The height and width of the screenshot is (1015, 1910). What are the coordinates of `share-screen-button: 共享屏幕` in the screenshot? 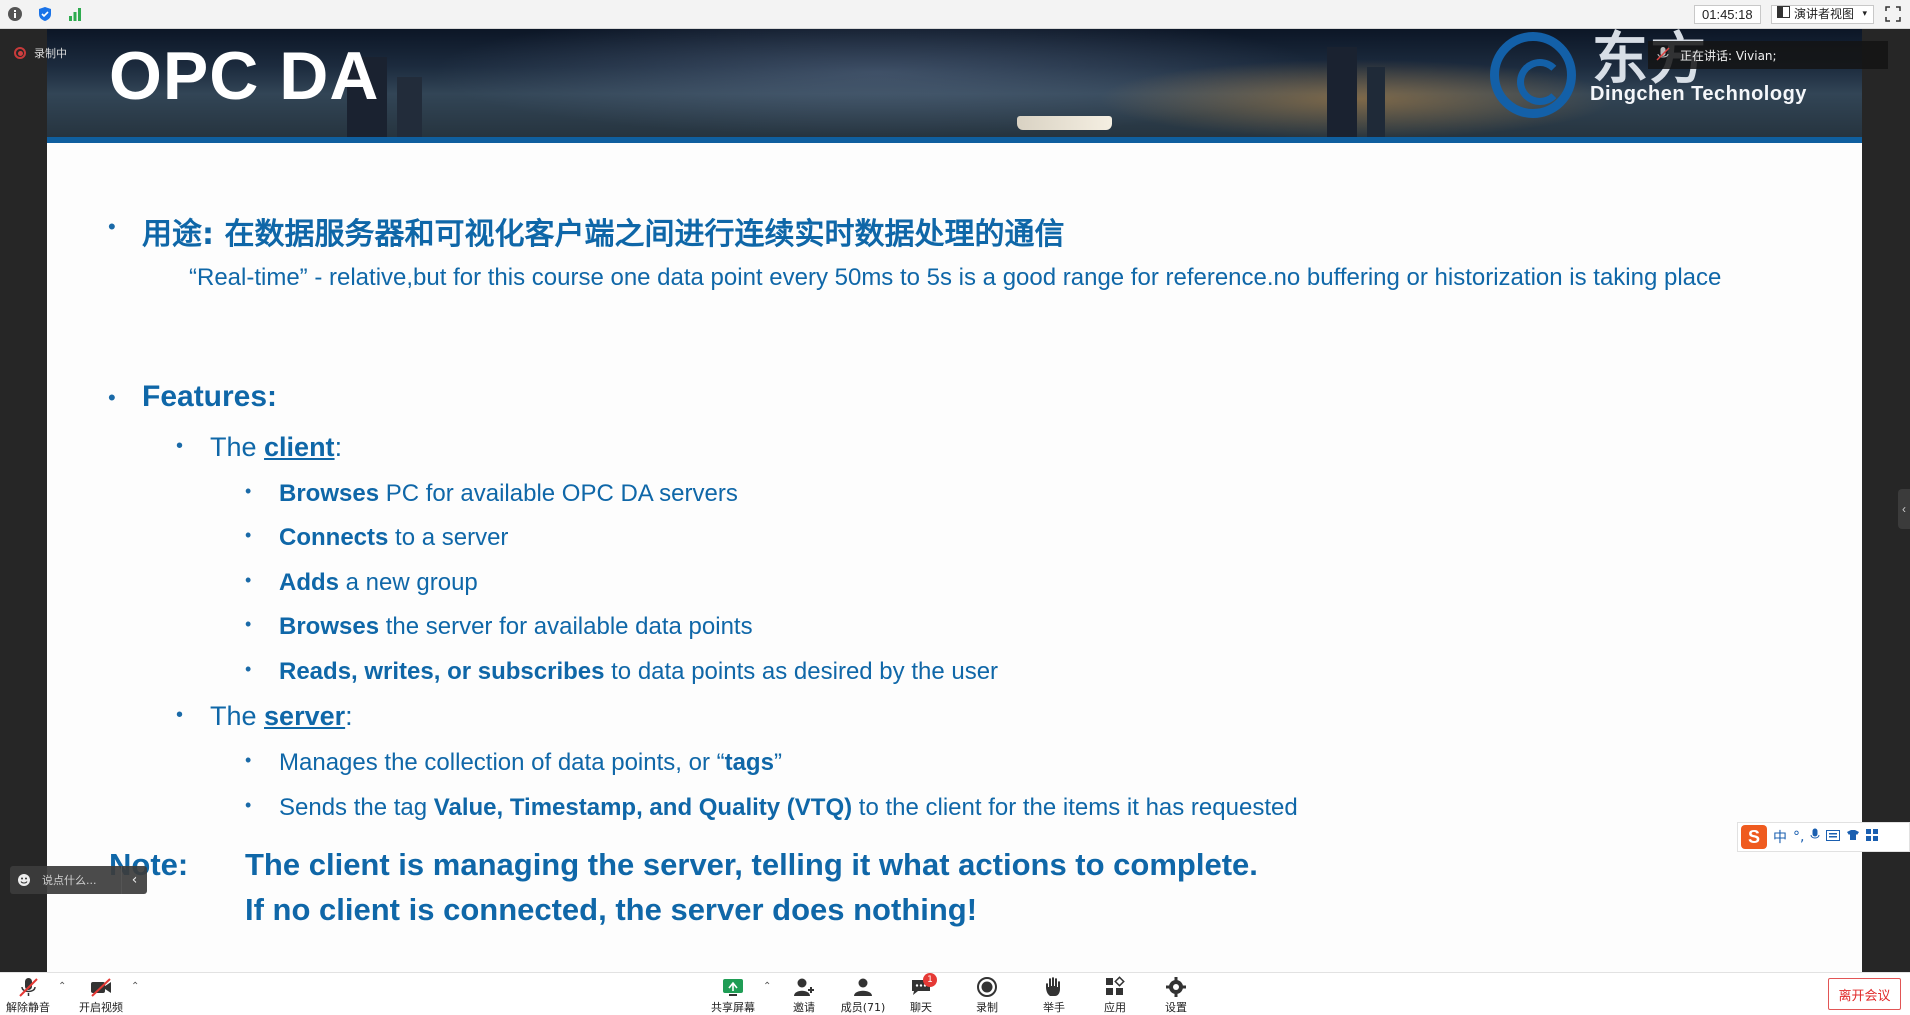 It's located at (733, 995).